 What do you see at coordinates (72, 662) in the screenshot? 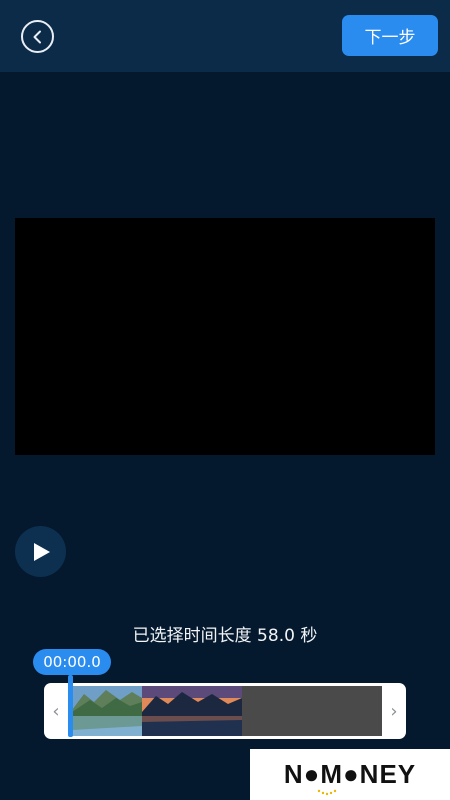
I see `current-time-badge: 00:00.0` at bounding box center [72, 662].